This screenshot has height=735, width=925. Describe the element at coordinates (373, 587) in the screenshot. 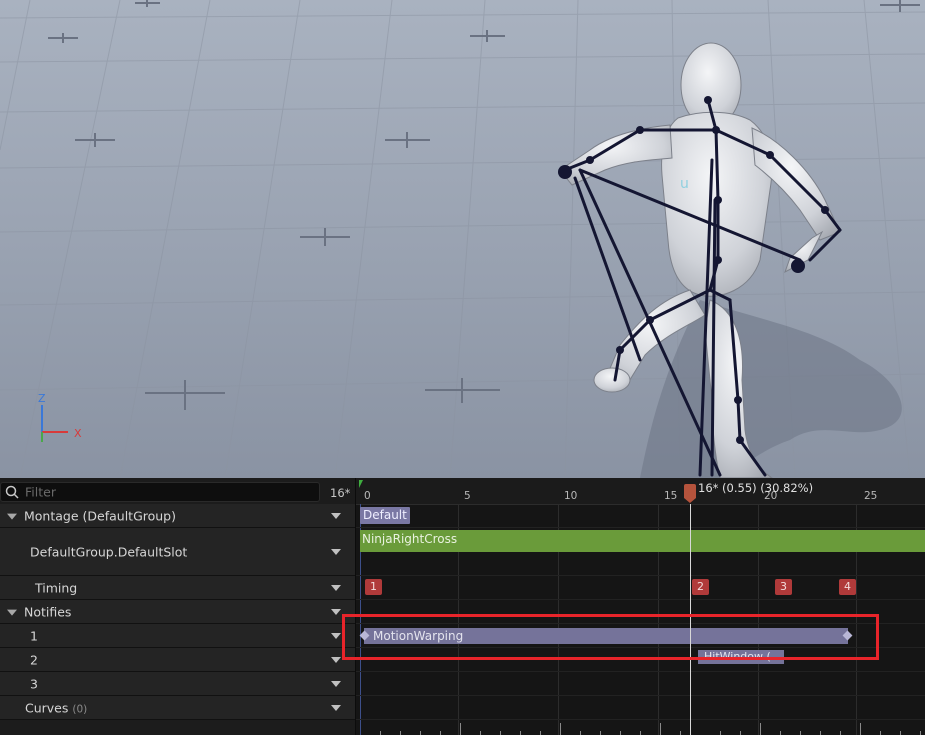

I see `timing-marker: 1` at that location.